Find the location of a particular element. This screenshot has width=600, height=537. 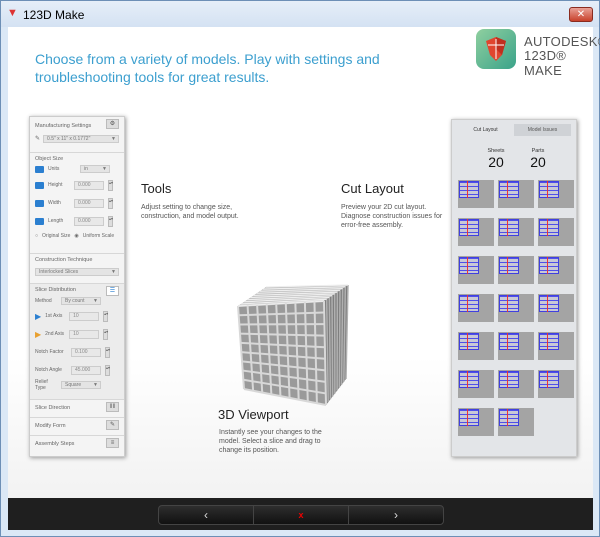

uniform-scale-label: Uniform Scale is located at coordinates (98, 236).